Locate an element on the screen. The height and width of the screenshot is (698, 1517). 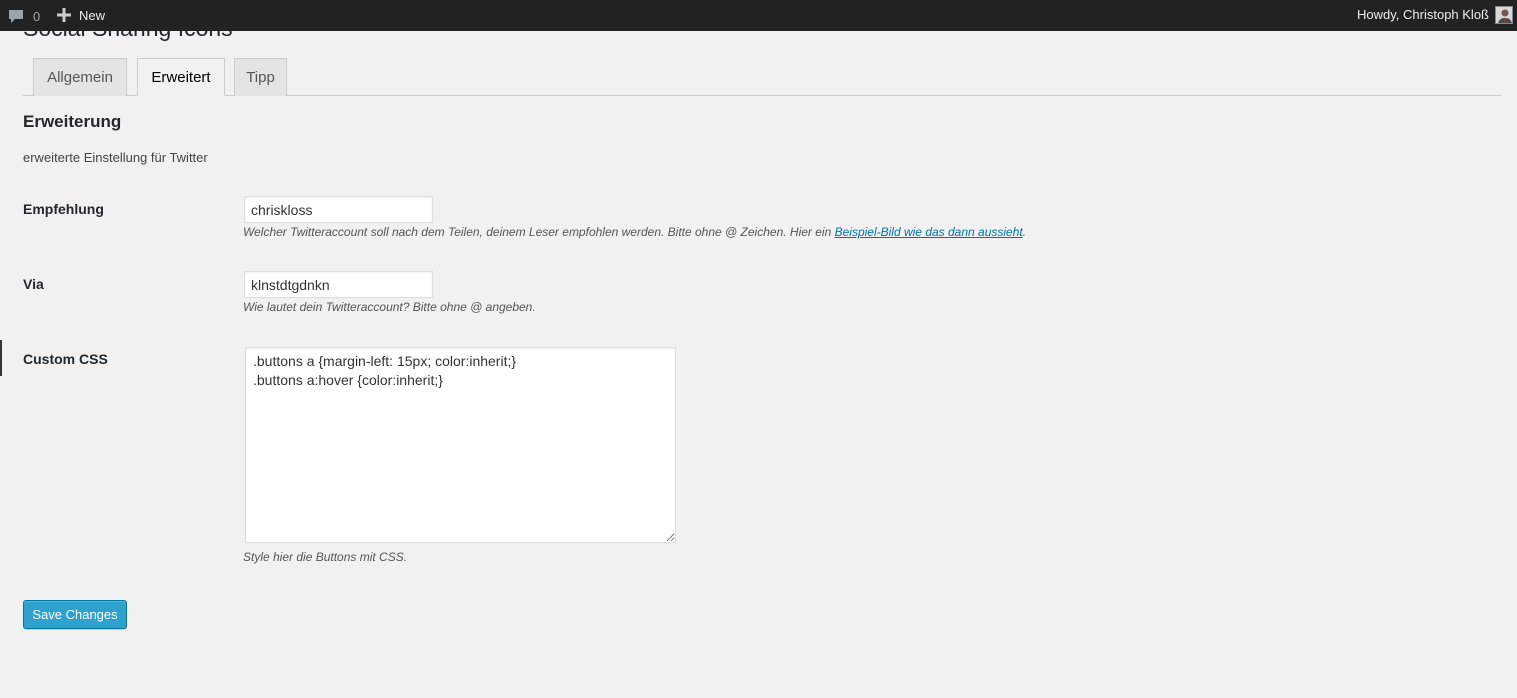
custom-css-description: Style hier die Buttons mit CSS. is located at coordinates (325, 557).